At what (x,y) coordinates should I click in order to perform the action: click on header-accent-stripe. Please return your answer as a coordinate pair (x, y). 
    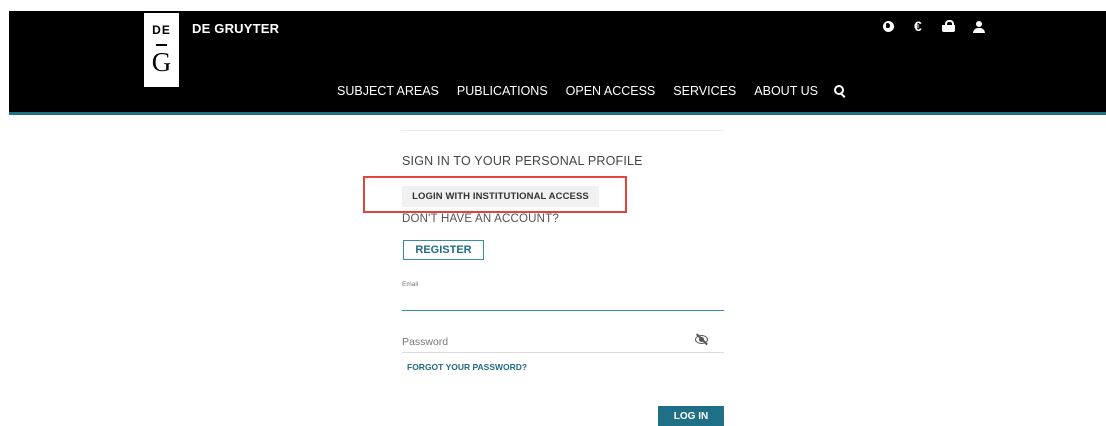
    Looking at the image, I should click on (557, 113).